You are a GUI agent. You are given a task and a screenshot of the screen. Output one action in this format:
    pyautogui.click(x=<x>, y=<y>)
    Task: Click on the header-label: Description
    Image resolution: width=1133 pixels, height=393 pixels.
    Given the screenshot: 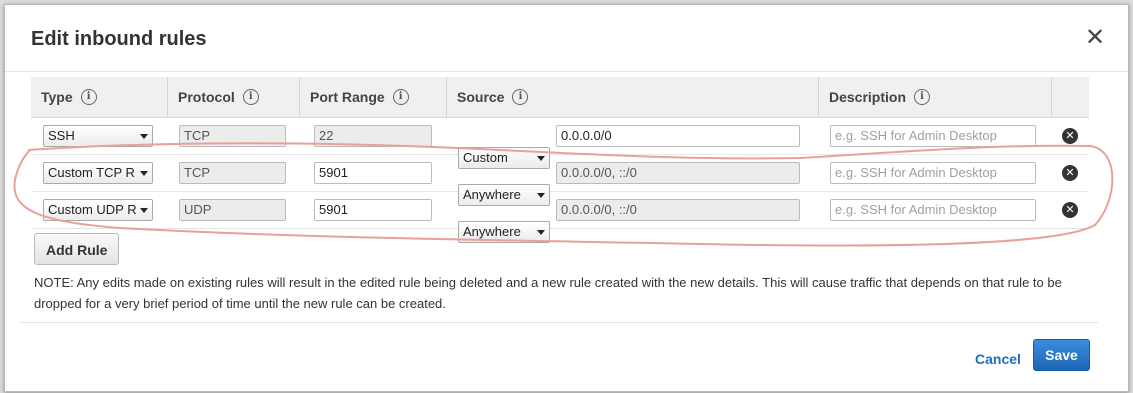 What is the action you would take?
    pyautogui.click(x=868, y=97)
    